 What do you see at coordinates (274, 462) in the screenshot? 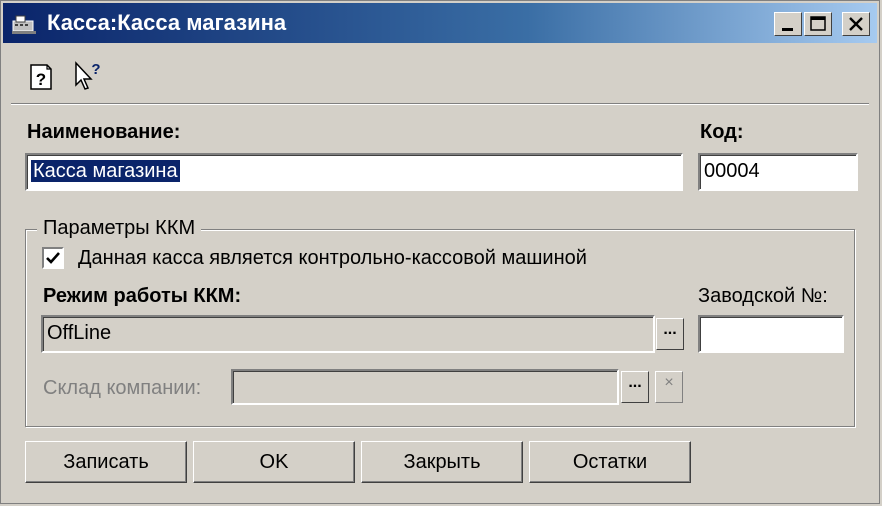
I see `ok-button: OK` at bounding box center [274, 462].